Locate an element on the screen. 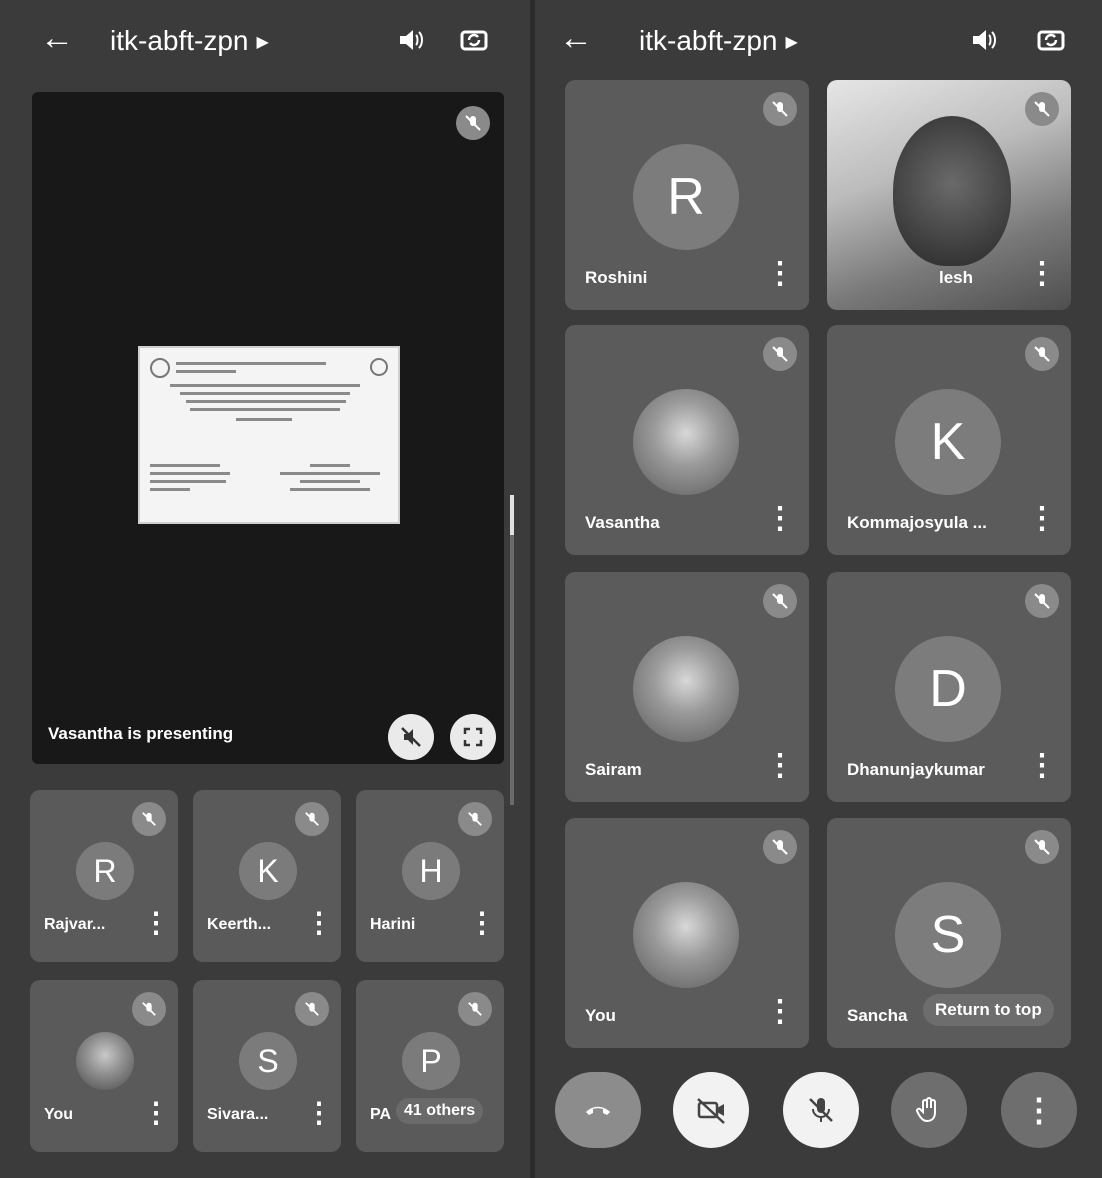 This screenshot has width=1102, height=1178. participant-name: lesh is located at coordinates (956, 277).